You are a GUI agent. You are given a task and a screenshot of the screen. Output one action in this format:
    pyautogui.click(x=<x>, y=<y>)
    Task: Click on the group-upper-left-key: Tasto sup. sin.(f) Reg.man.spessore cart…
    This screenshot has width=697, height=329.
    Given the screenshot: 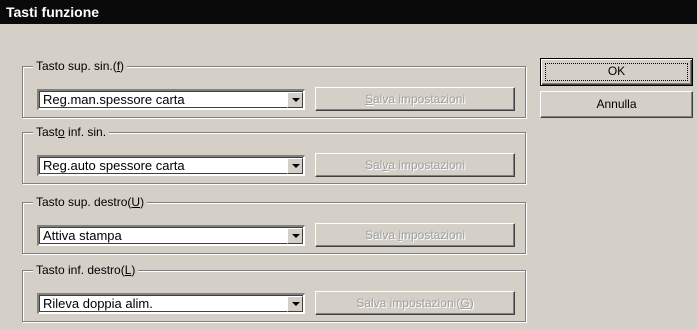 What is the action you would take?
    pyautogui.click(x=274, y=88)
    